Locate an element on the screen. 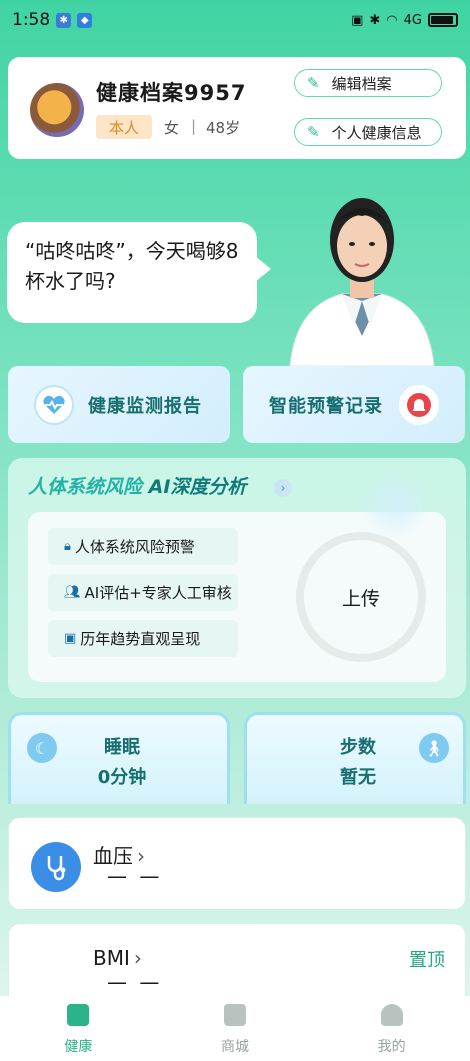 The height and width of the screenshot is (1061, 470). risk-title: 人体系统风险 AI深度分析 is located at coordinates (137, 485).